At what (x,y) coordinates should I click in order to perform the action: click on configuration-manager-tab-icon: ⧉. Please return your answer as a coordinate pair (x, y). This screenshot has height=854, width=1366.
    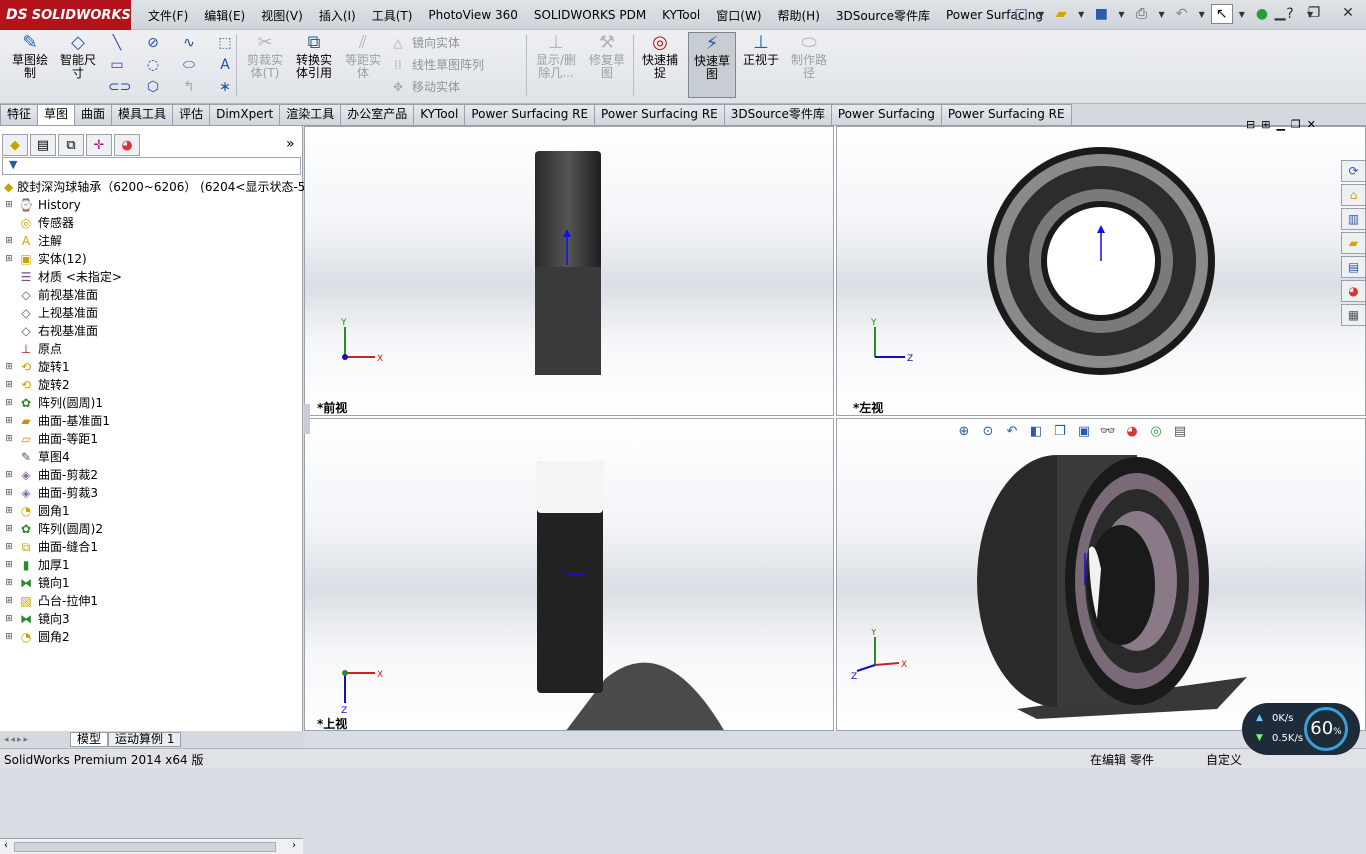
    Looking at the image, I should click on (71, 145).